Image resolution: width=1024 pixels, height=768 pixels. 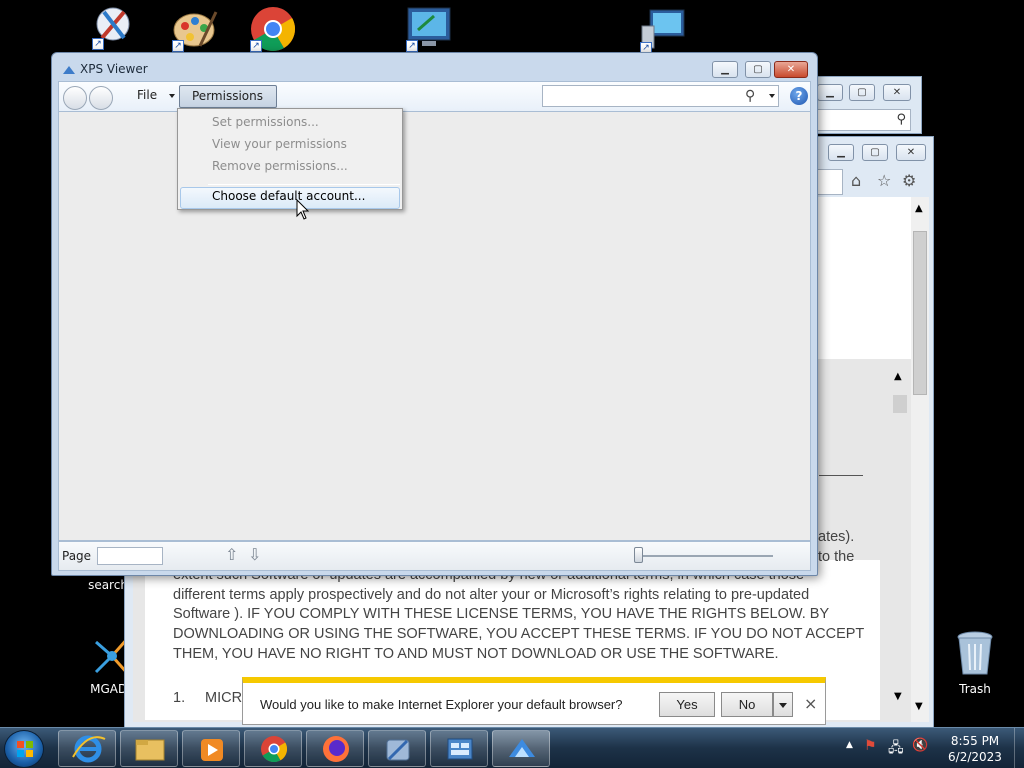 I want to click on inner-scrollbar: ▲ ▼, so click(x=900, y=539).